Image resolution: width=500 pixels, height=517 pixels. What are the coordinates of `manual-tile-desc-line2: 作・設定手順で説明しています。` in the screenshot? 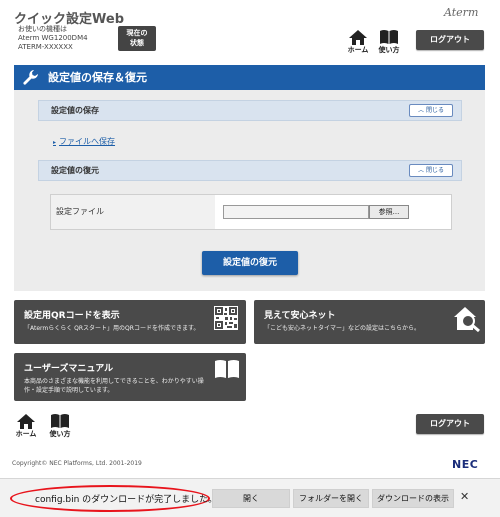 It's located at (69, 390).